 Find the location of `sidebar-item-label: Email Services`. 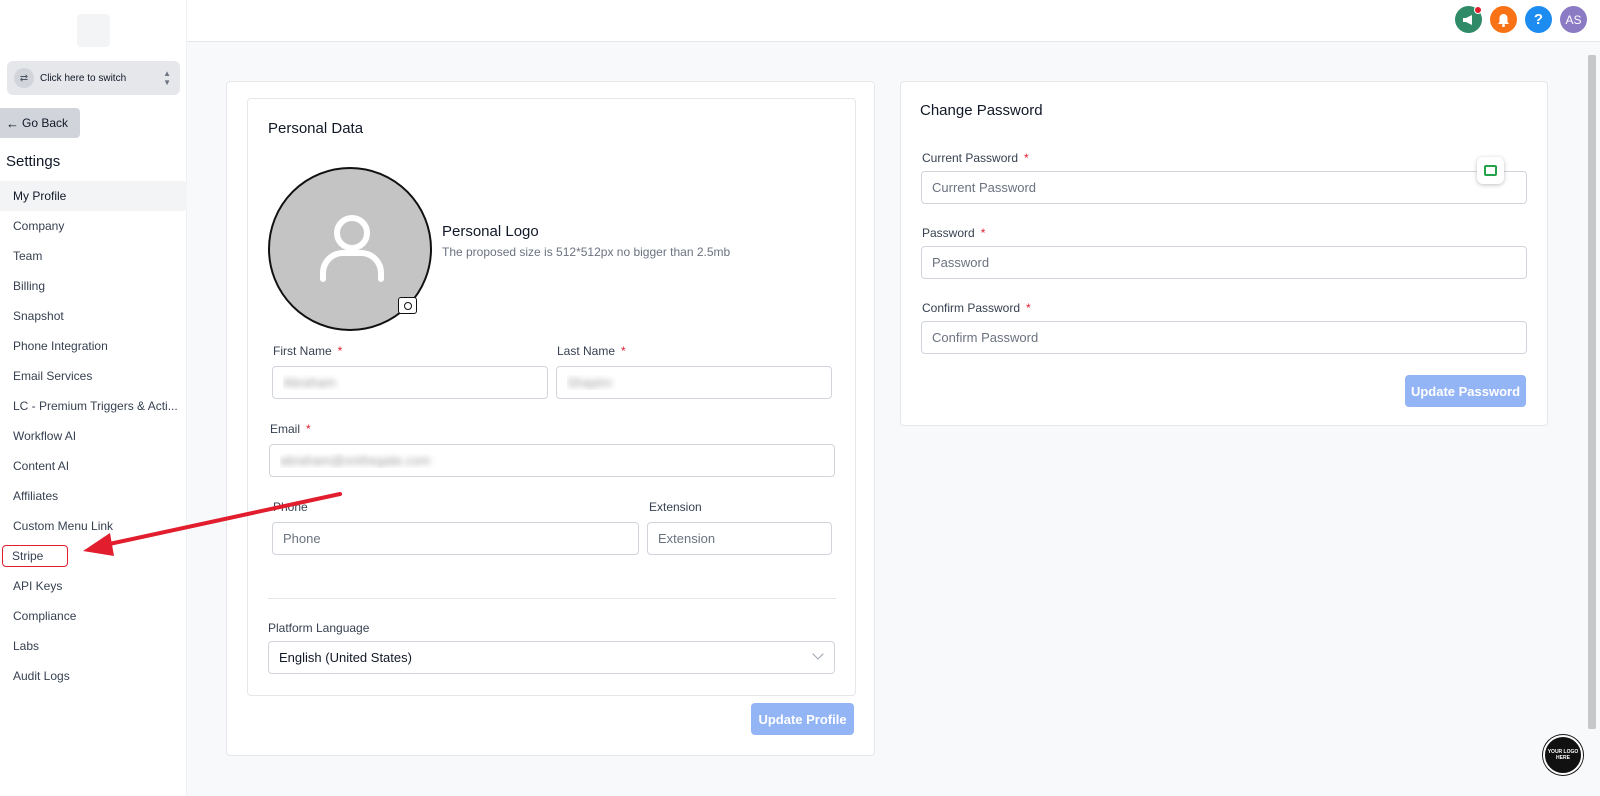

sidebar-item-label: Email Services is located at coordinates (53, 376).